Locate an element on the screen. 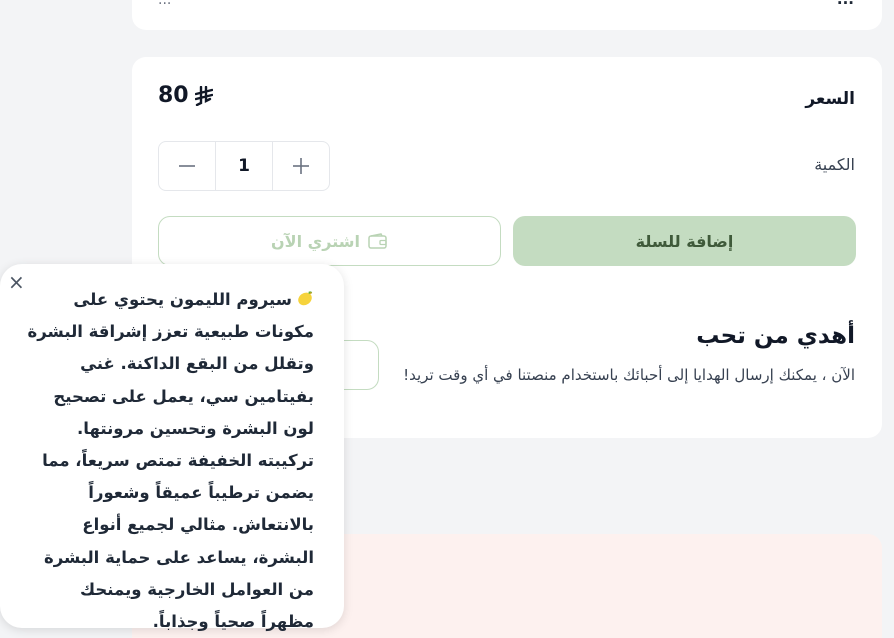 The height and width of the screenshot is (638, 894). price-amount: 80 is located at coordinates (173, 95).